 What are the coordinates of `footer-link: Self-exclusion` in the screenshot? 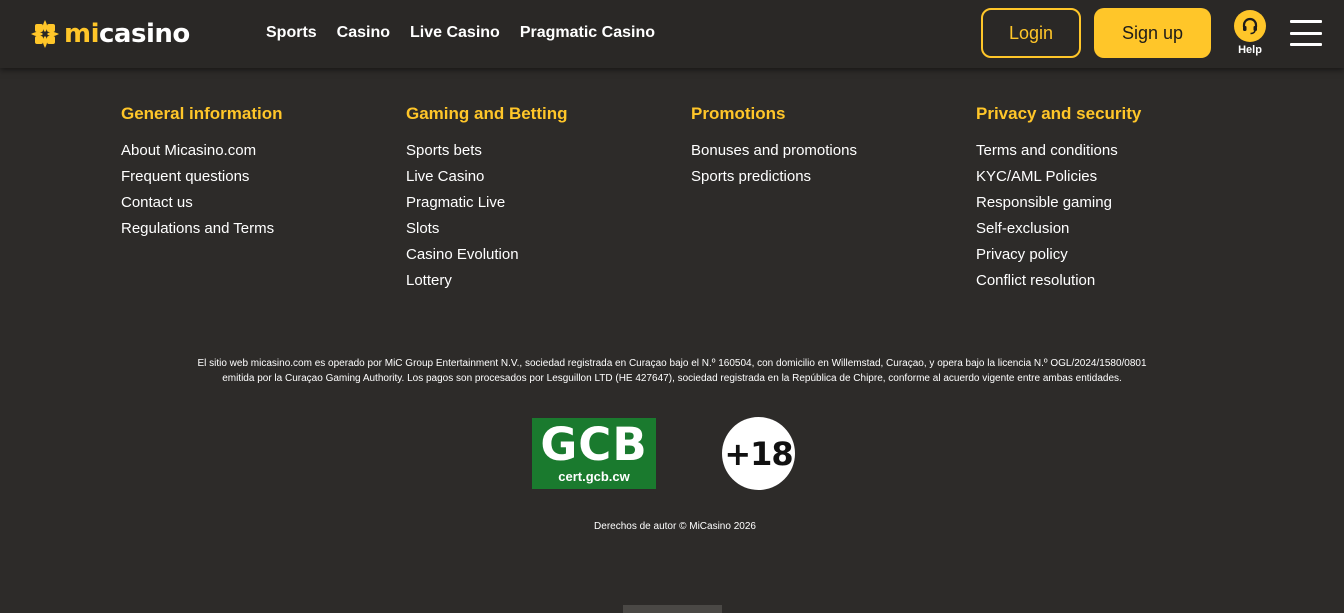 It's located at (1022, 228).